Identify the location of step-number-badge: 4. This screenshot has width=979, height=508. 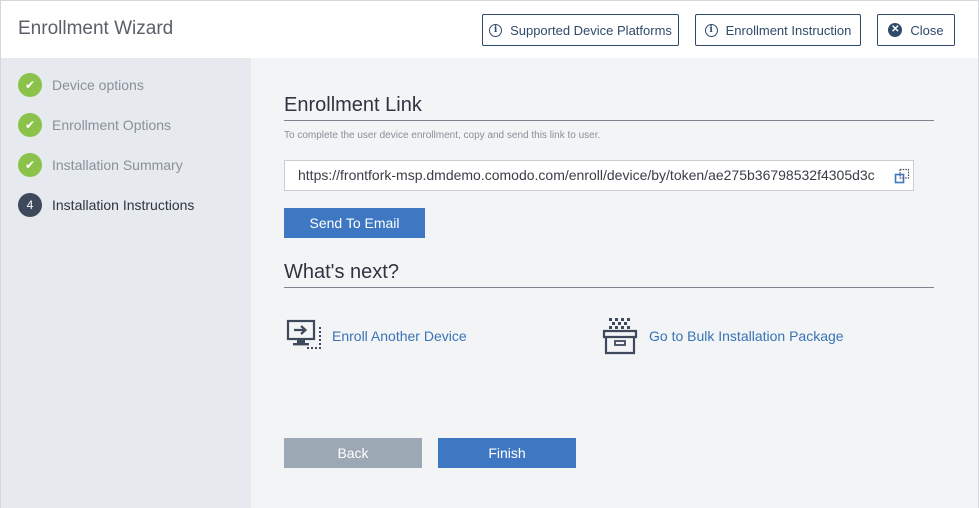
(30, 205).